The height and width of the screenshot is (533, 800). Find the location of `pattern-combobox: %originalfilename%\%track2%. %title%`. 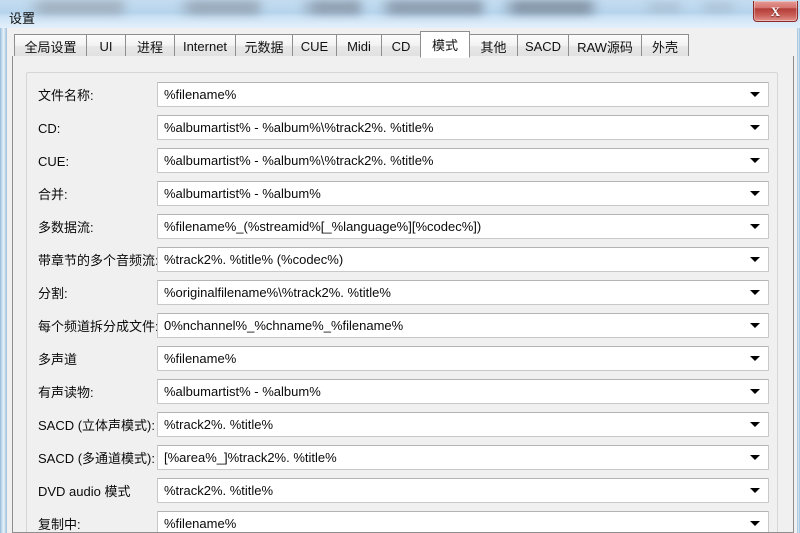

pattern-combobox: %originalfilename%\%track2%. %title% is located at coordinates (463, 292).